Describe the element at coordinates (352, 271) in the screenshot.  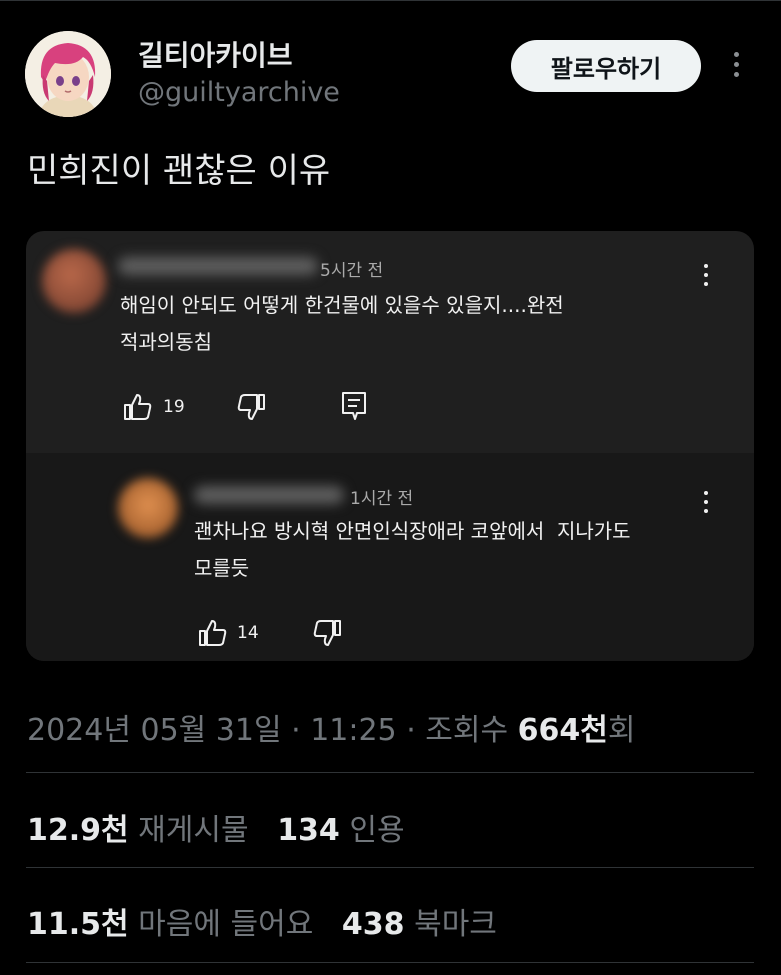
I see `comment-time: 5시간 전` at that location.